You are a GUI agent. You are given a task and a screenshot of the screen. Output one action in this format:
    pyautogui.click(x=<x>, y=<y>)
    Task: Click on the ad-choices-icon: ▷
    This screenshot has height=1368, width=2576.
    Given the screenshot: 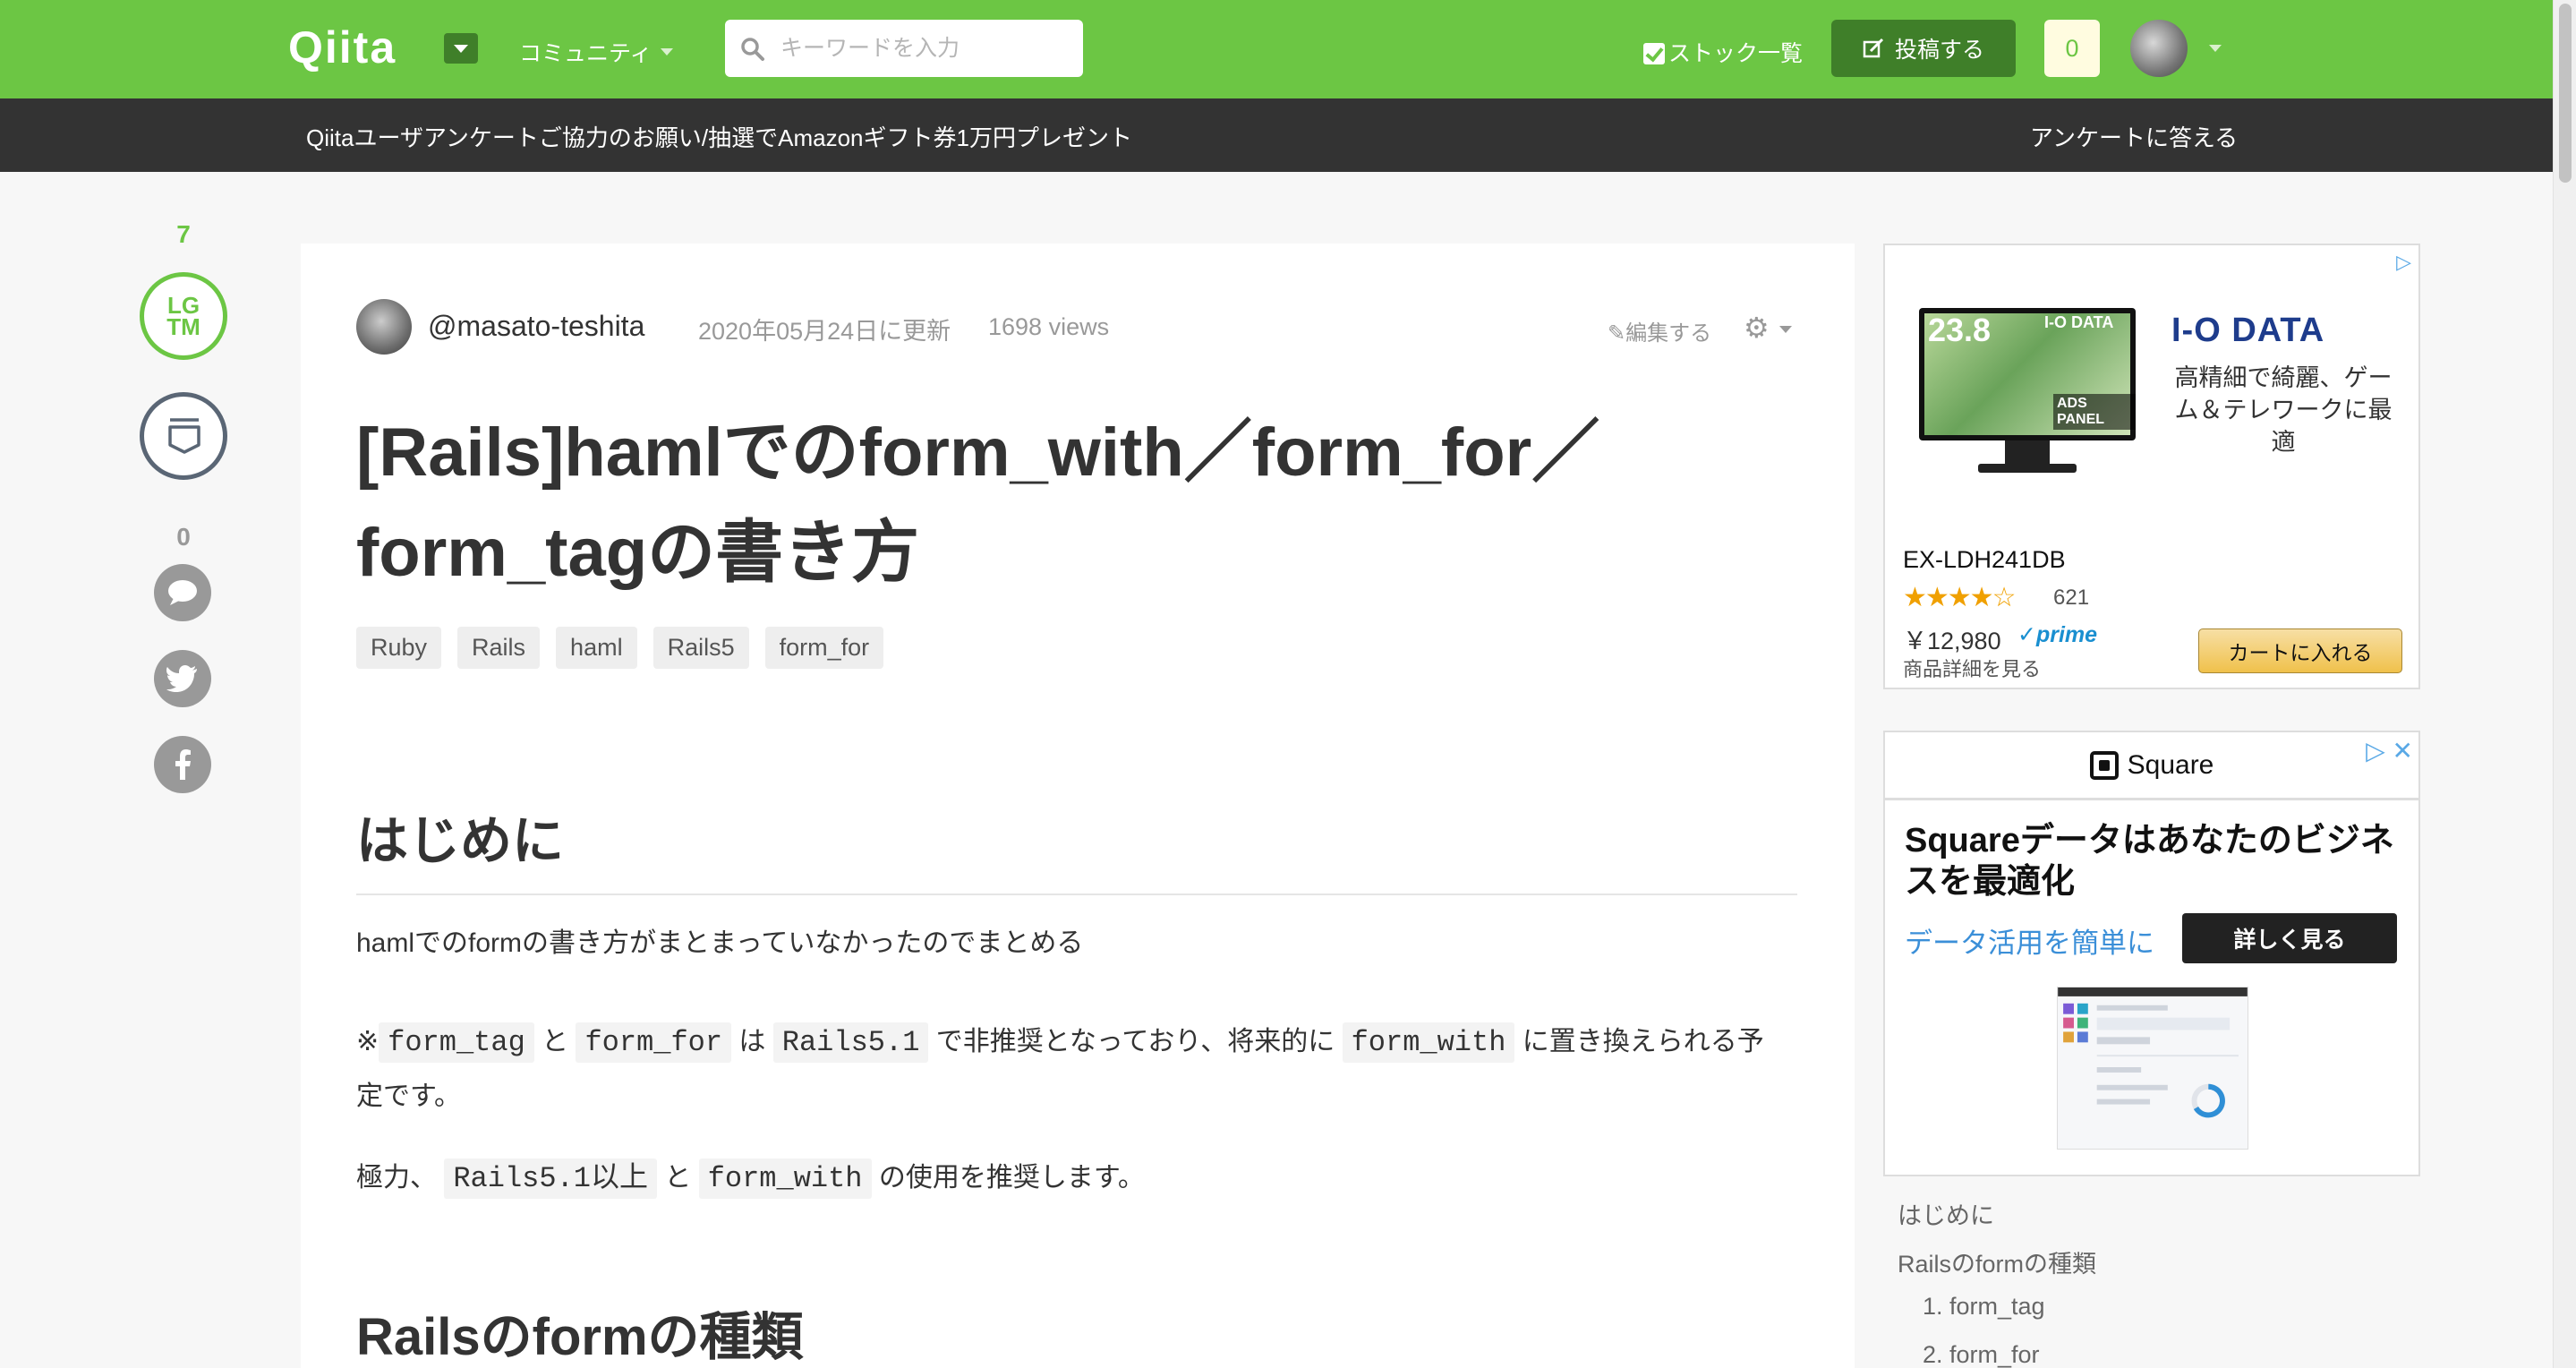 What is the action you would take?
    pyautogui.click(x=2403, y=262)
    